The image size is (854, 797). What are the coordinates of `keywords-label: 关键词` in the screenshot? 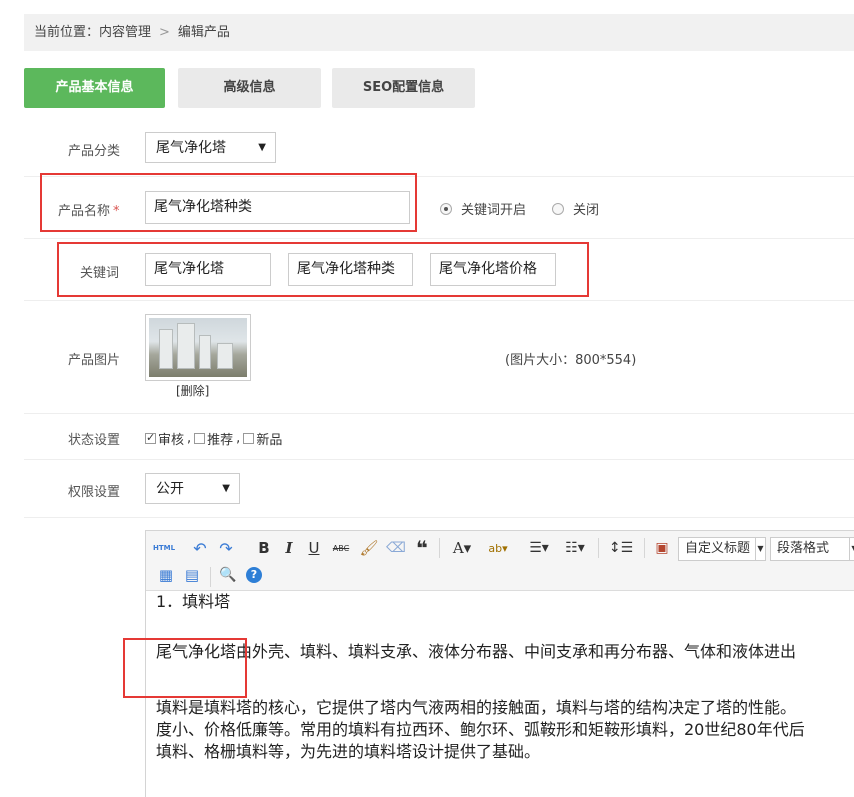 It's located at (100, 273).